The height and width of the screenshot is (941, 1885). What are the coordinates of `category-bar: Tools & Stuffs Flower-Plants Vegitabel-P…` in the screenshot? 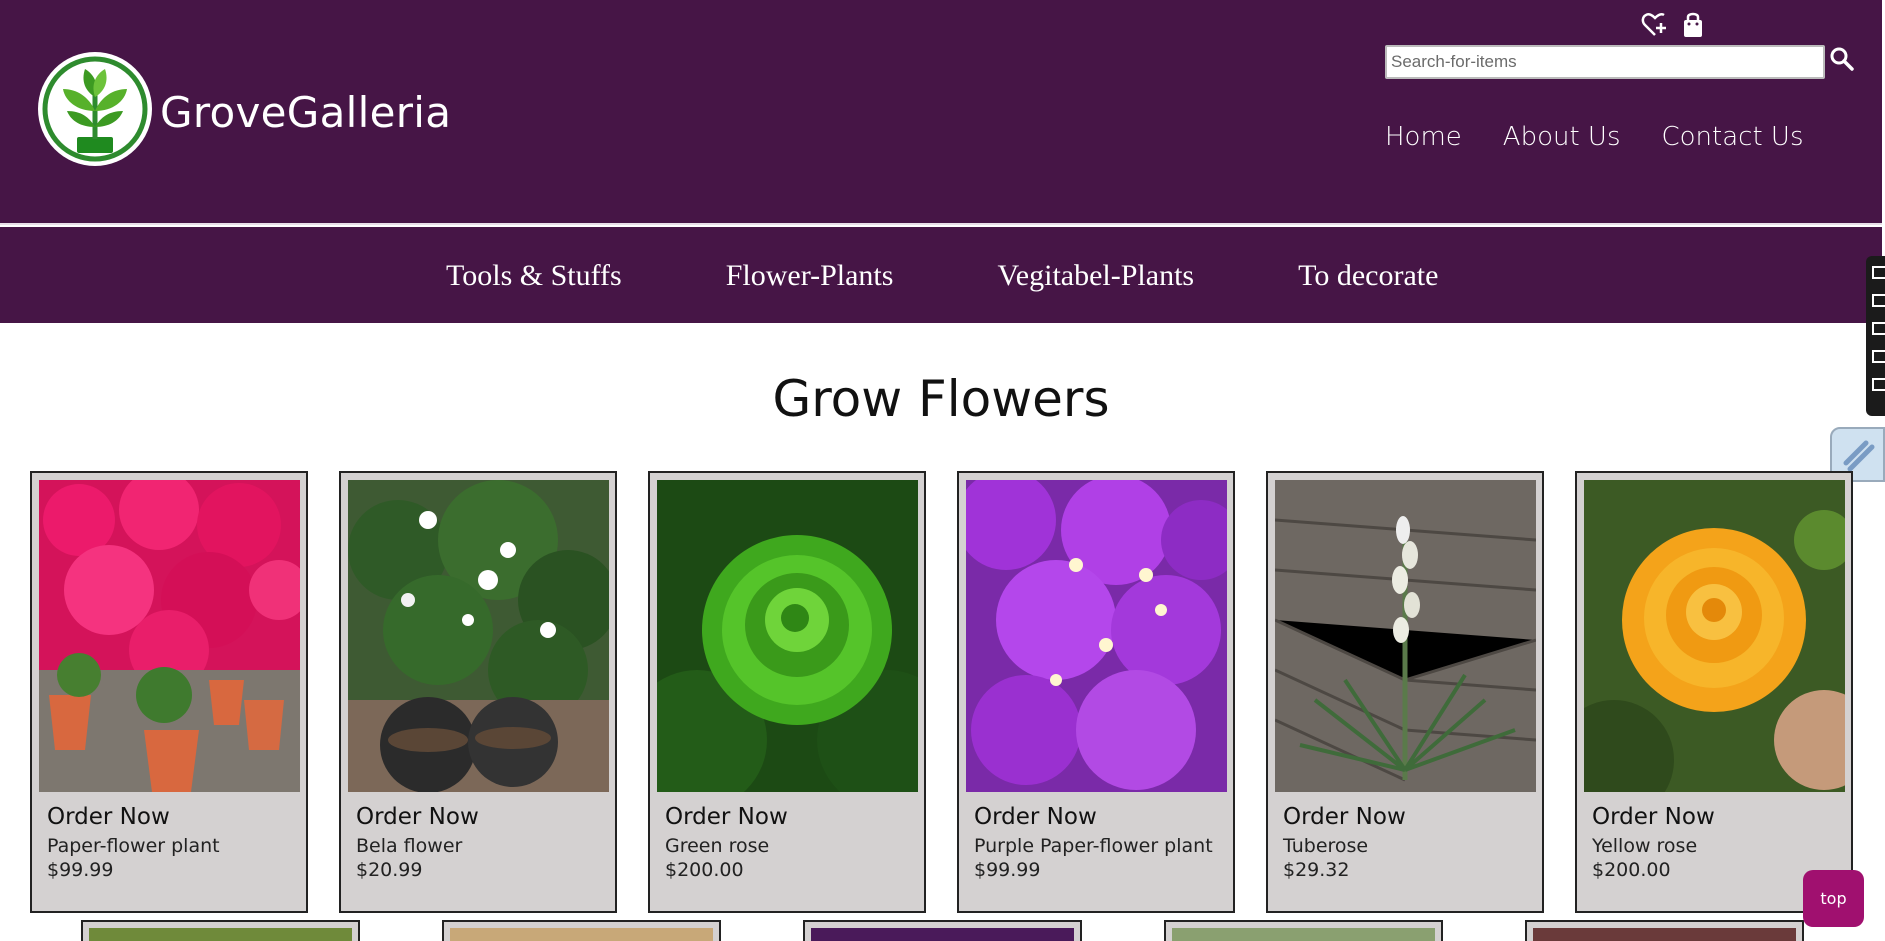 It's located at (941, 275).